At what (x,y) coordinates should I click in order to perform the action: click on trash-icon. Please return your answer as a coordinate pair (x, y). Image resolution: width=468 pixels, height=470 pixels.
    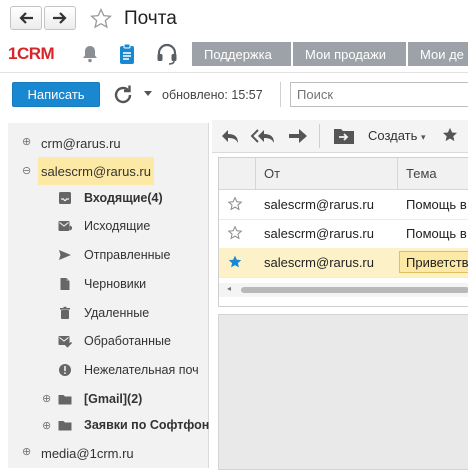
    Looking at the image, I should click on (65, 312).